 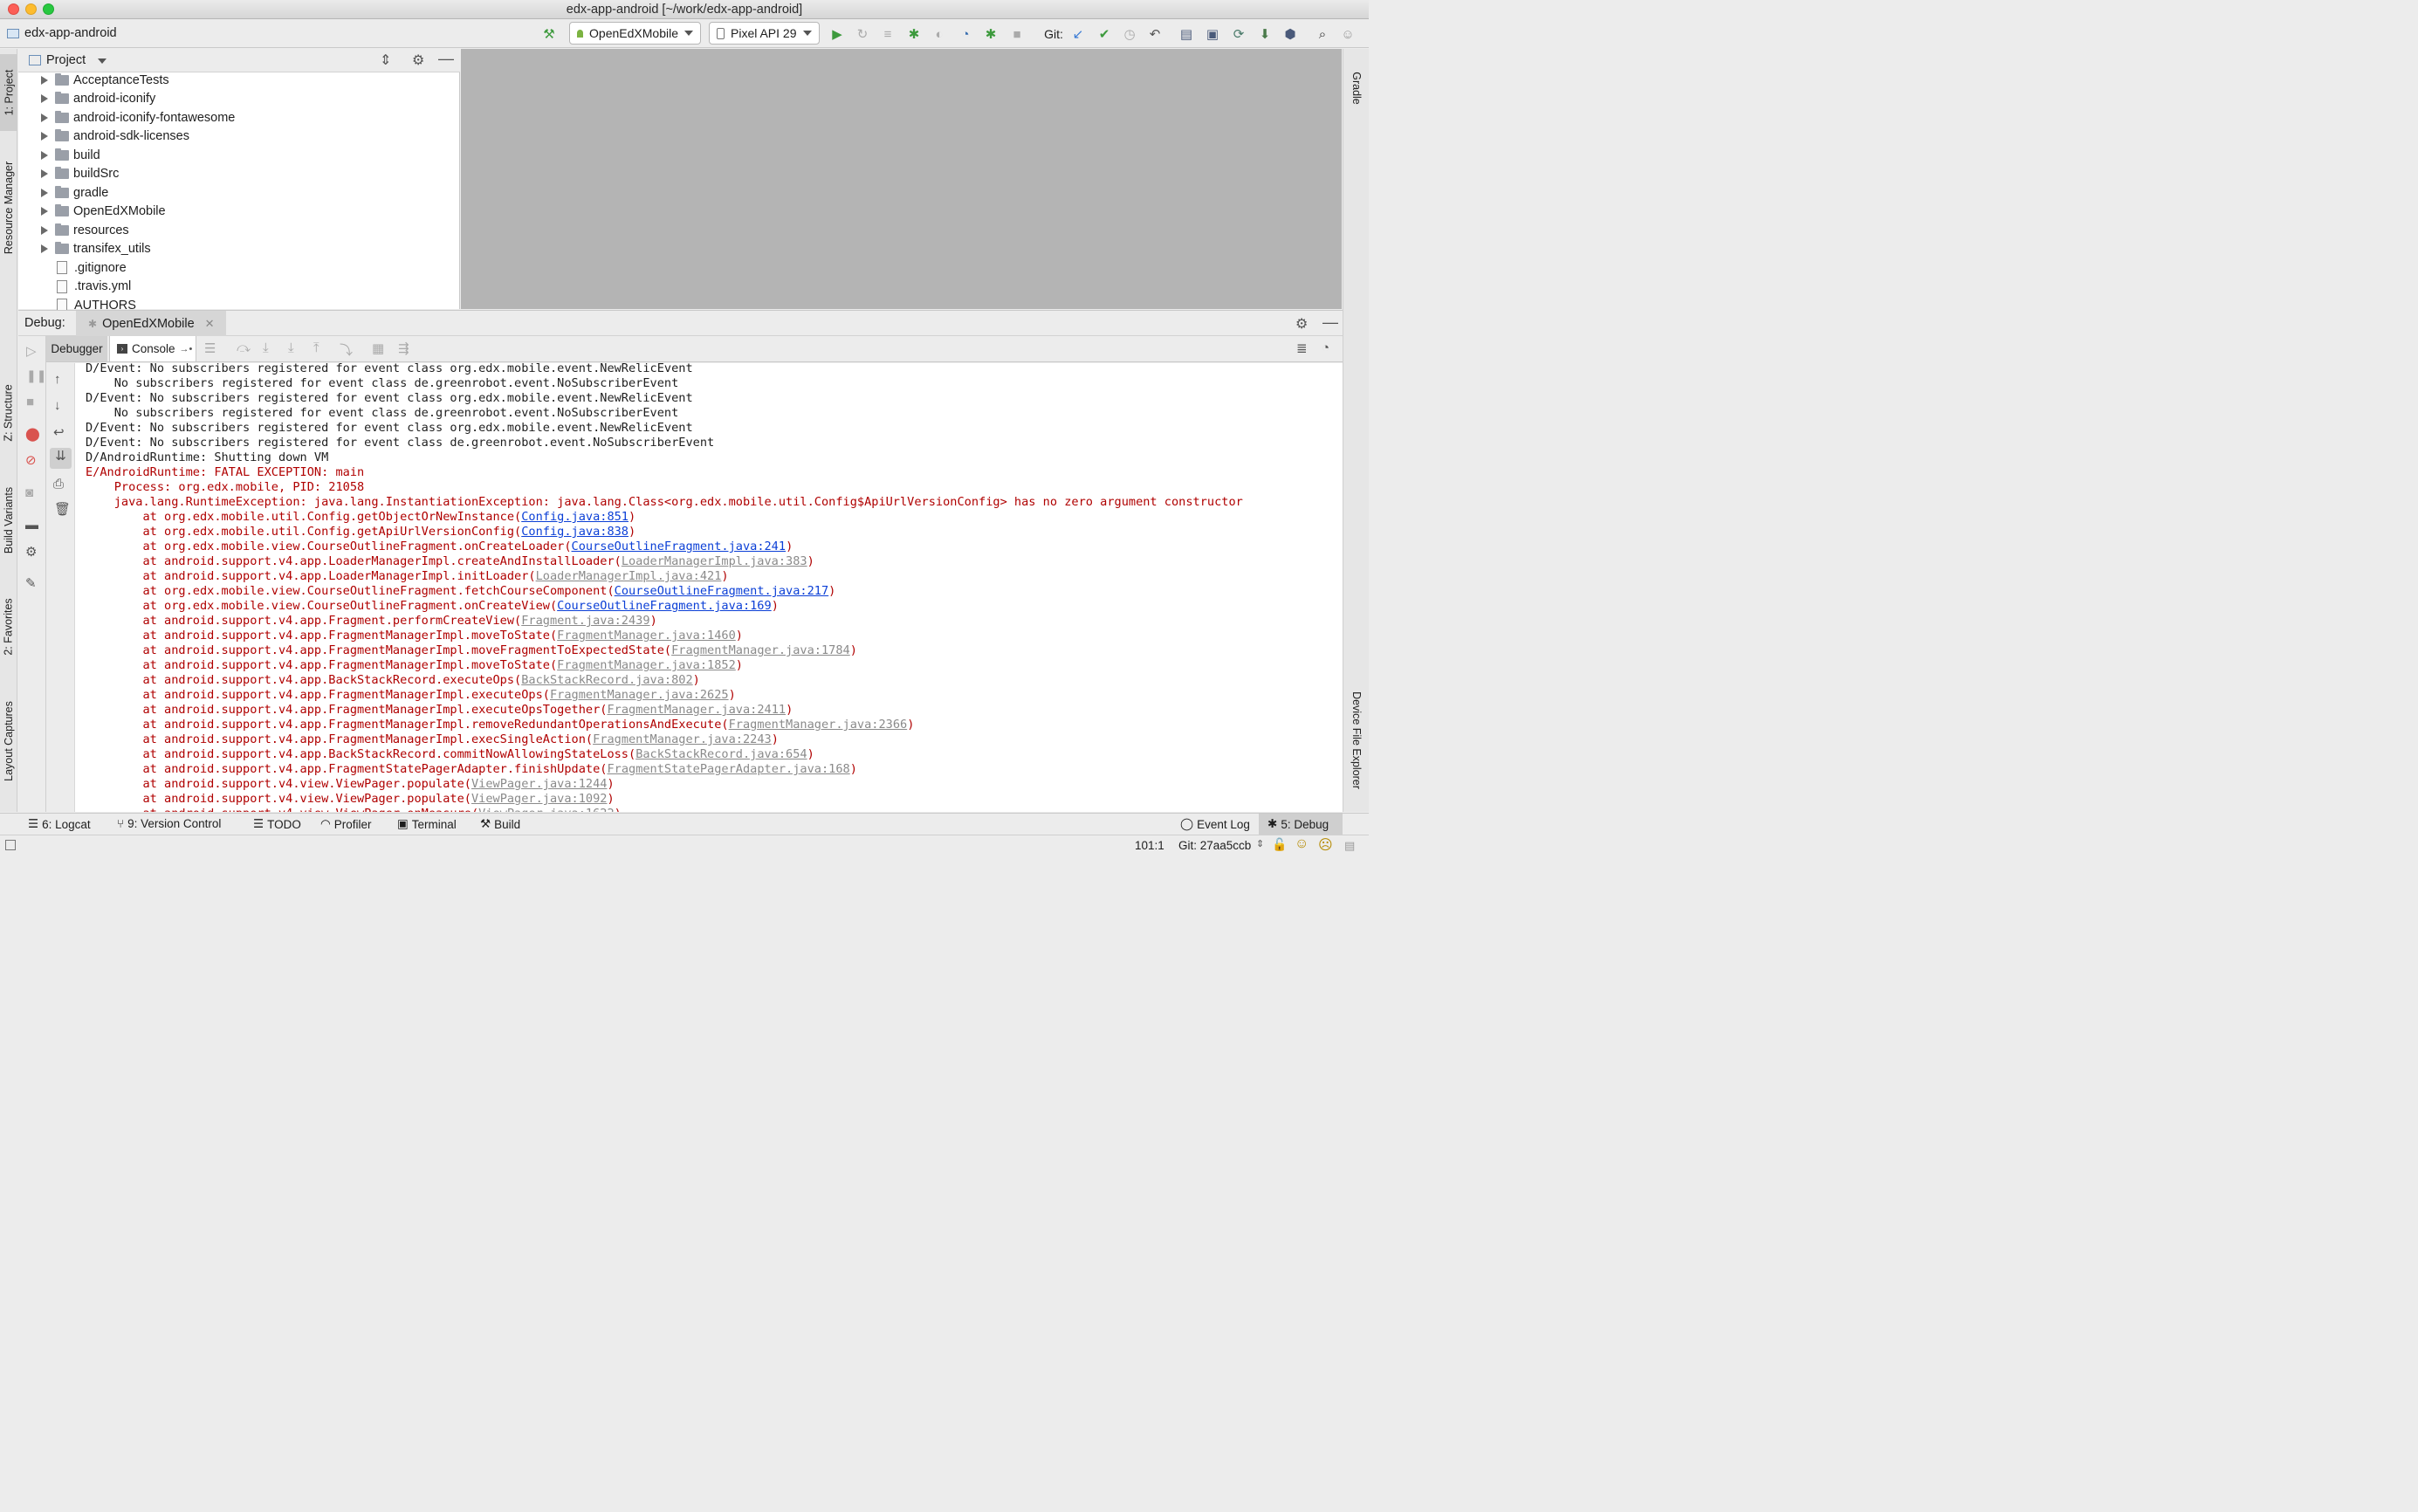 I want to click on tab-terminal: ▣ Terminal, so click(x=427, y=824).